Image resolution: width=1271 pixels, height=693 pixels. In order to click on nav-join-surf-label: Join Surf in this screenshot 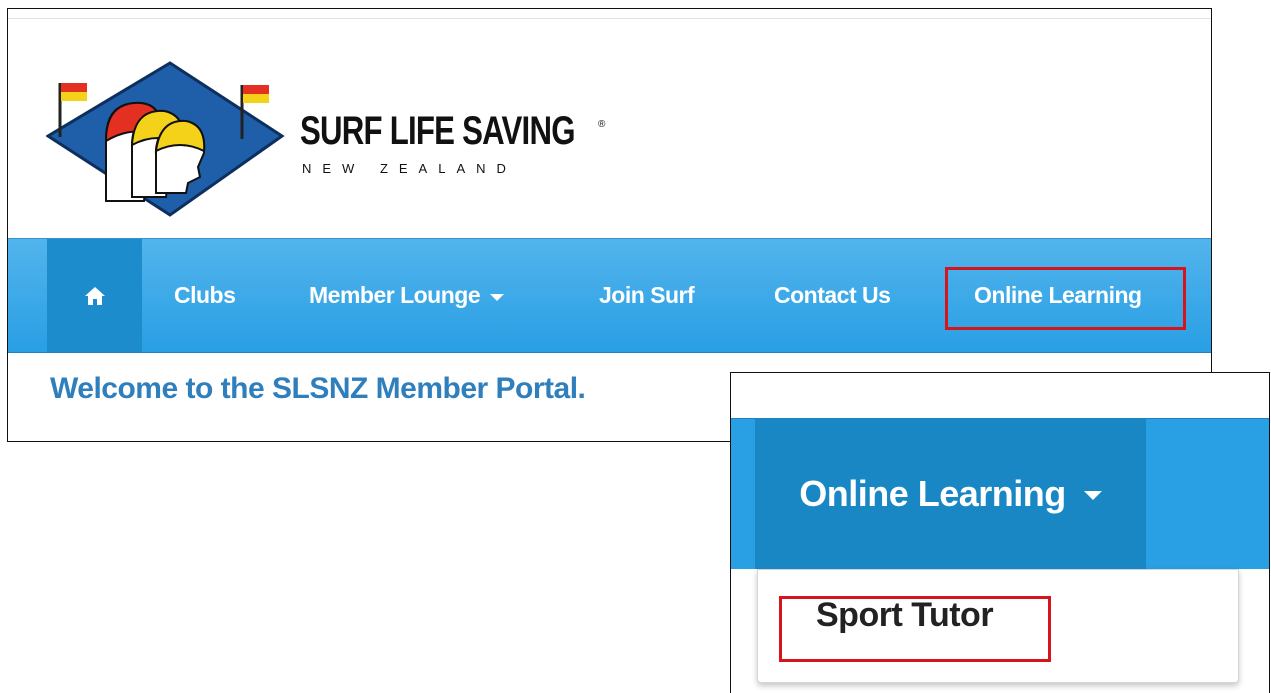, I will do `click(647, 295)`.